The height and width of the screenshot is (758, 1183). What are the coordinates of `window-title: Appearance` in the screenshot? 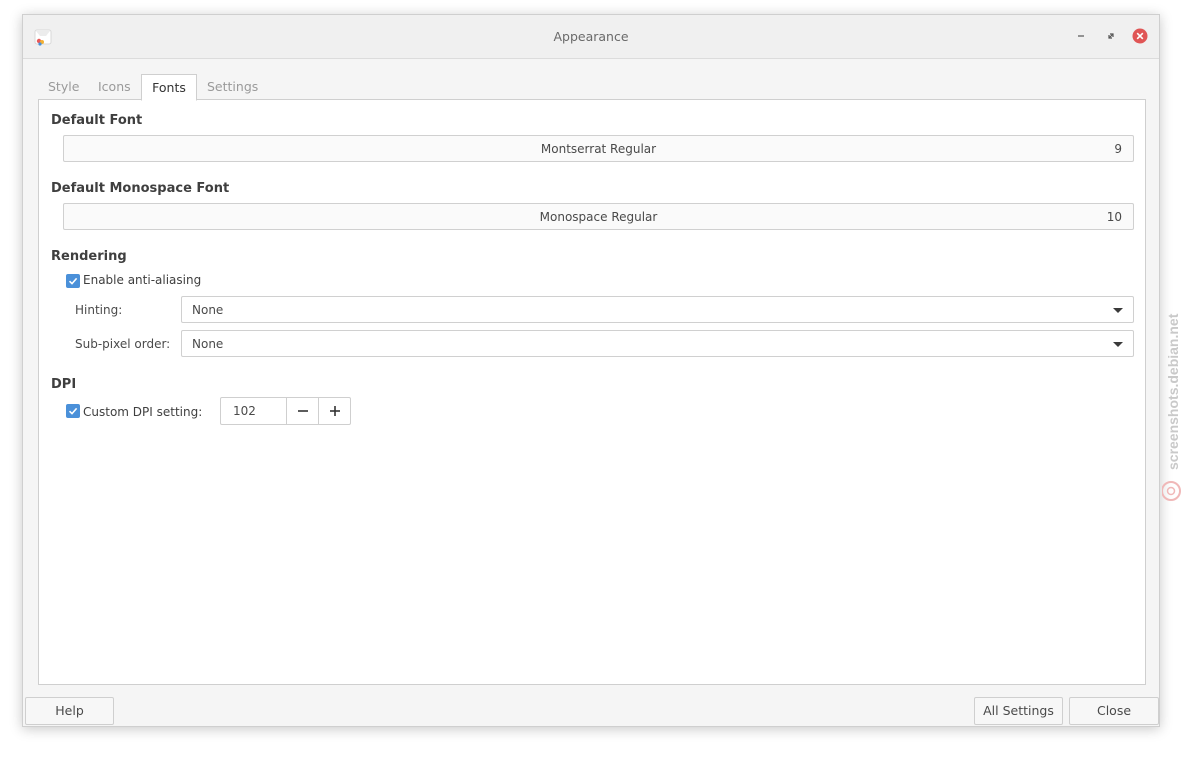 It's located at (591, 36).